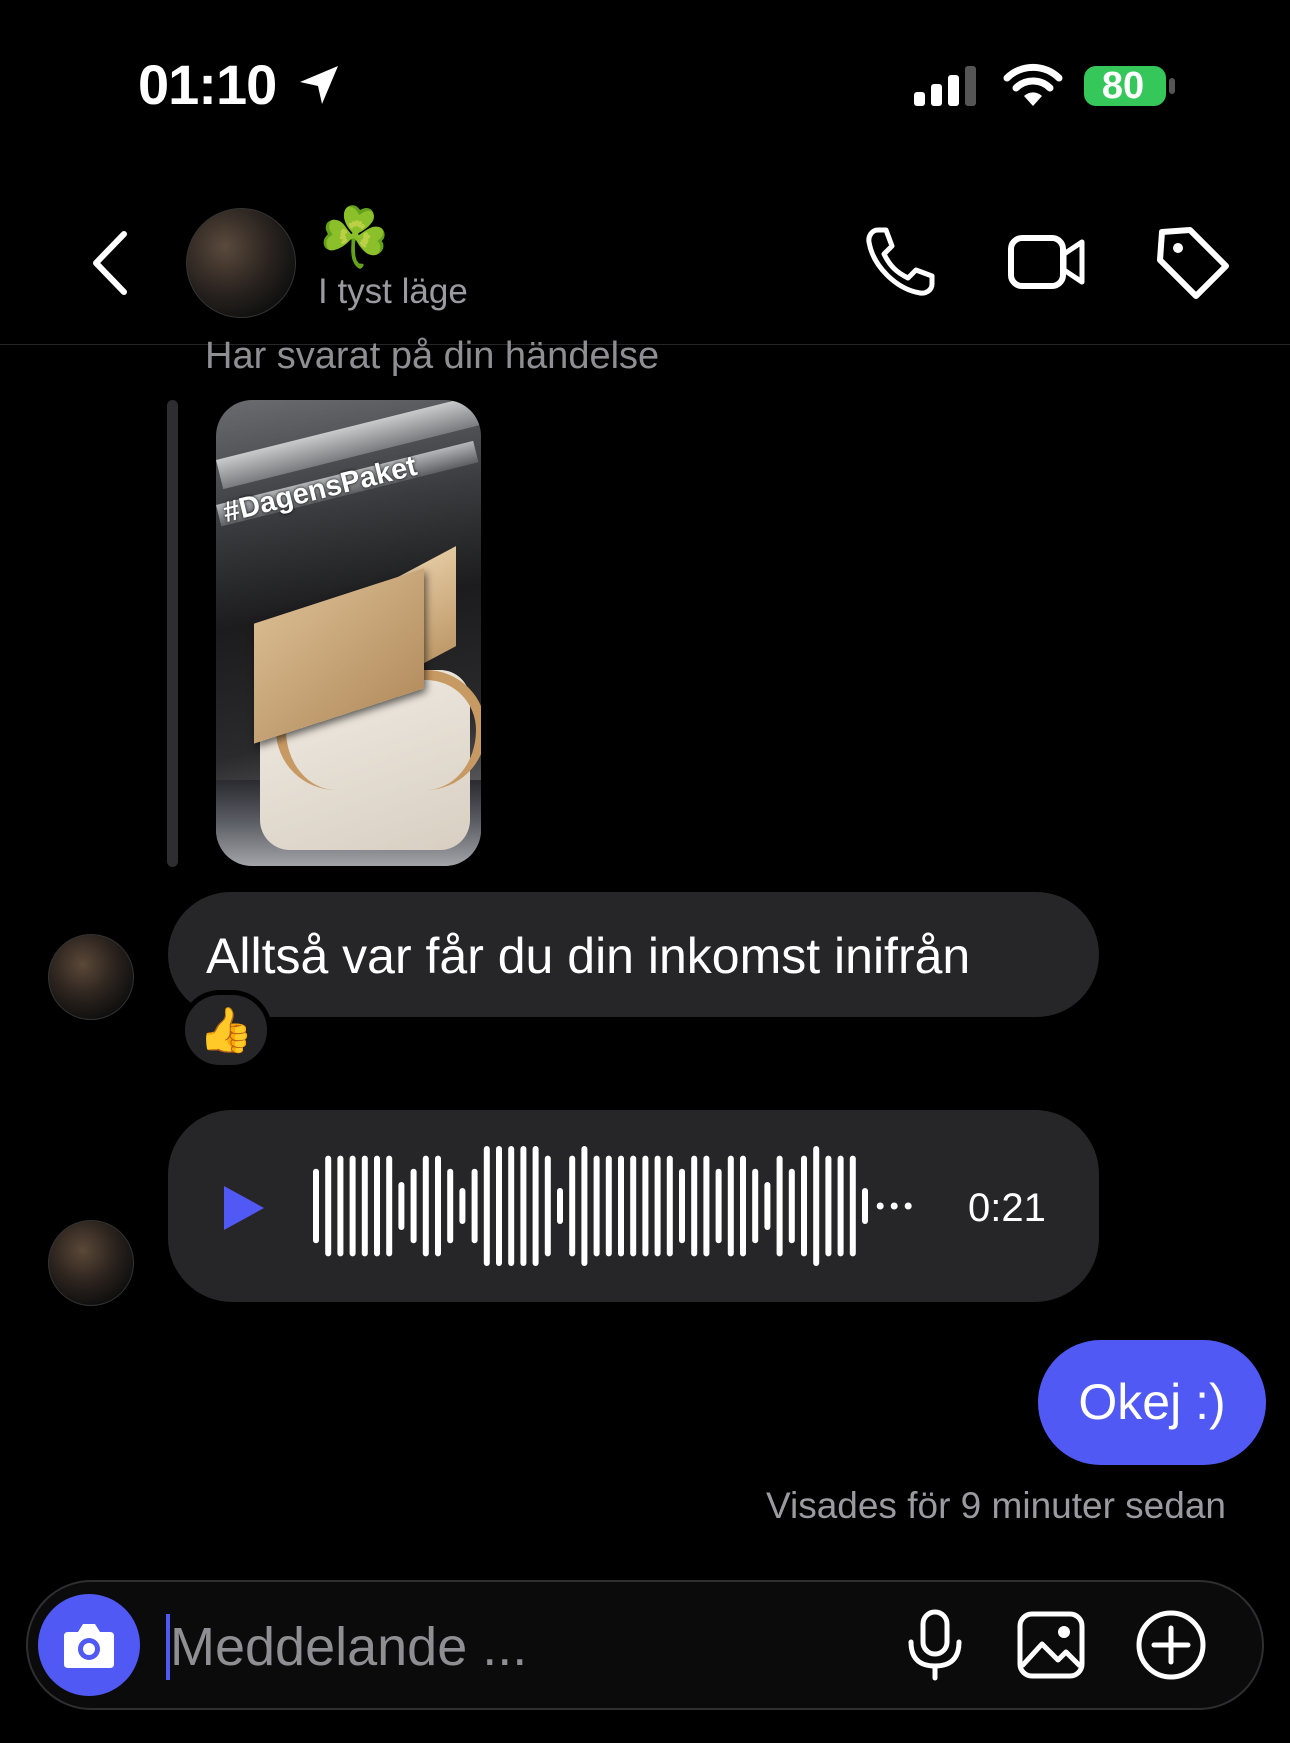 This screenshot has width=1290, height=1743. What do you see at coordinates (348, 633) in the screenshot?
I see `story-thumbnail: #DagensPaket` at bounding box center [348, 633].